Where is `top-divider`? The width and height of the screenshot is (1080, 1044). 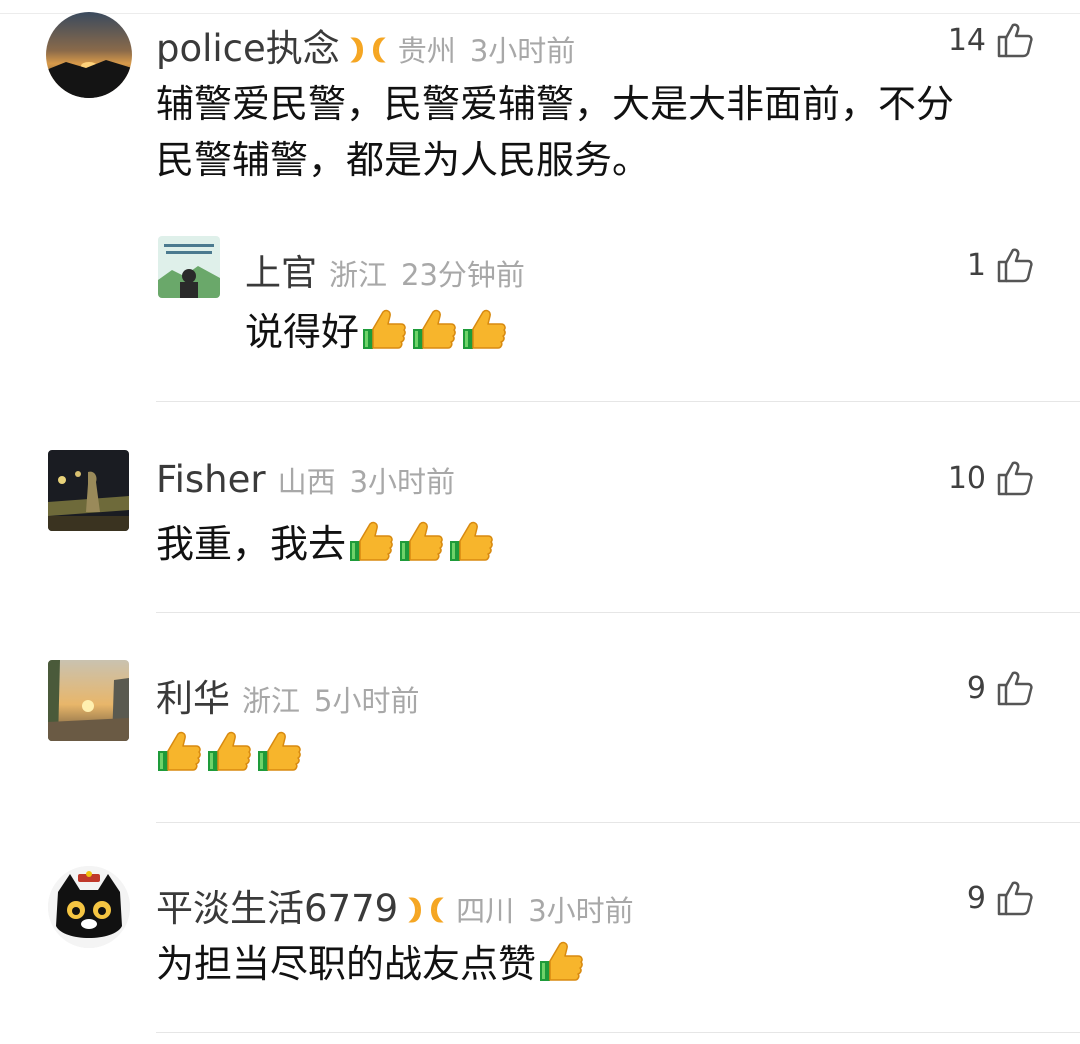
top-divider is located at coordinates (540, 13).